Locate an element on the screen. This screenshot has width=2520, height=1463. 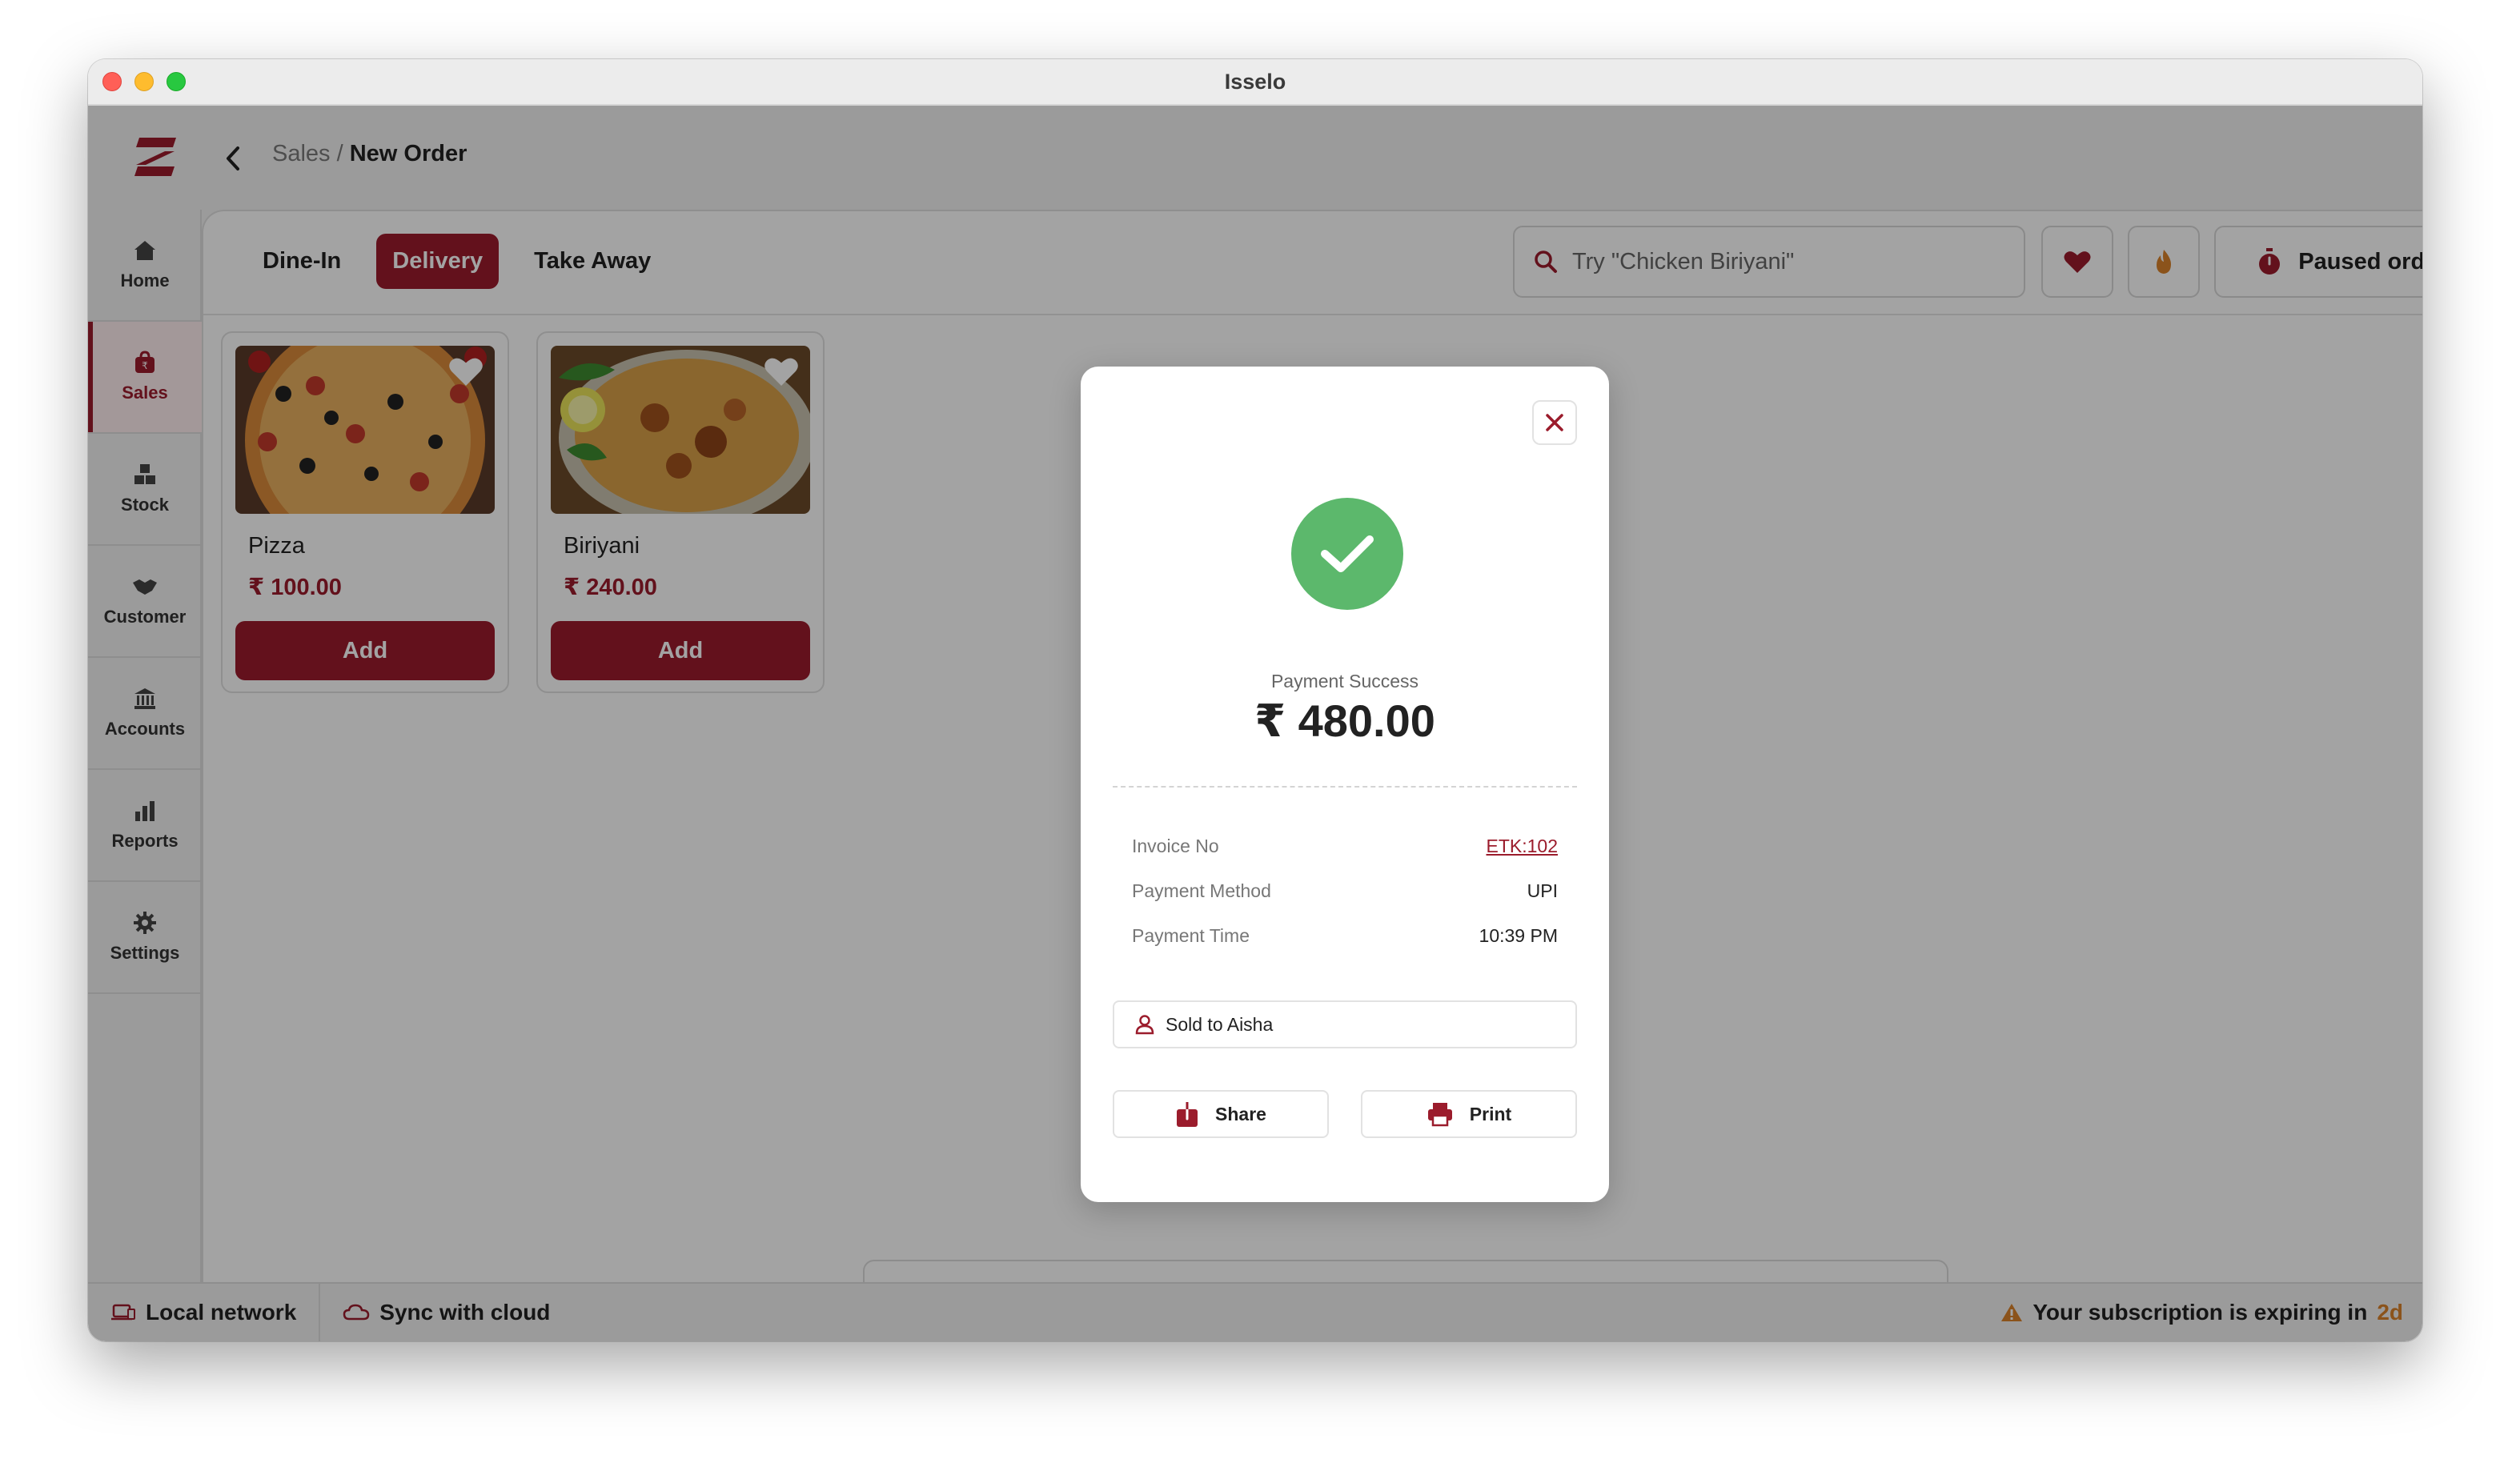
print-button: Print is located at coordinates (1469, 1114).